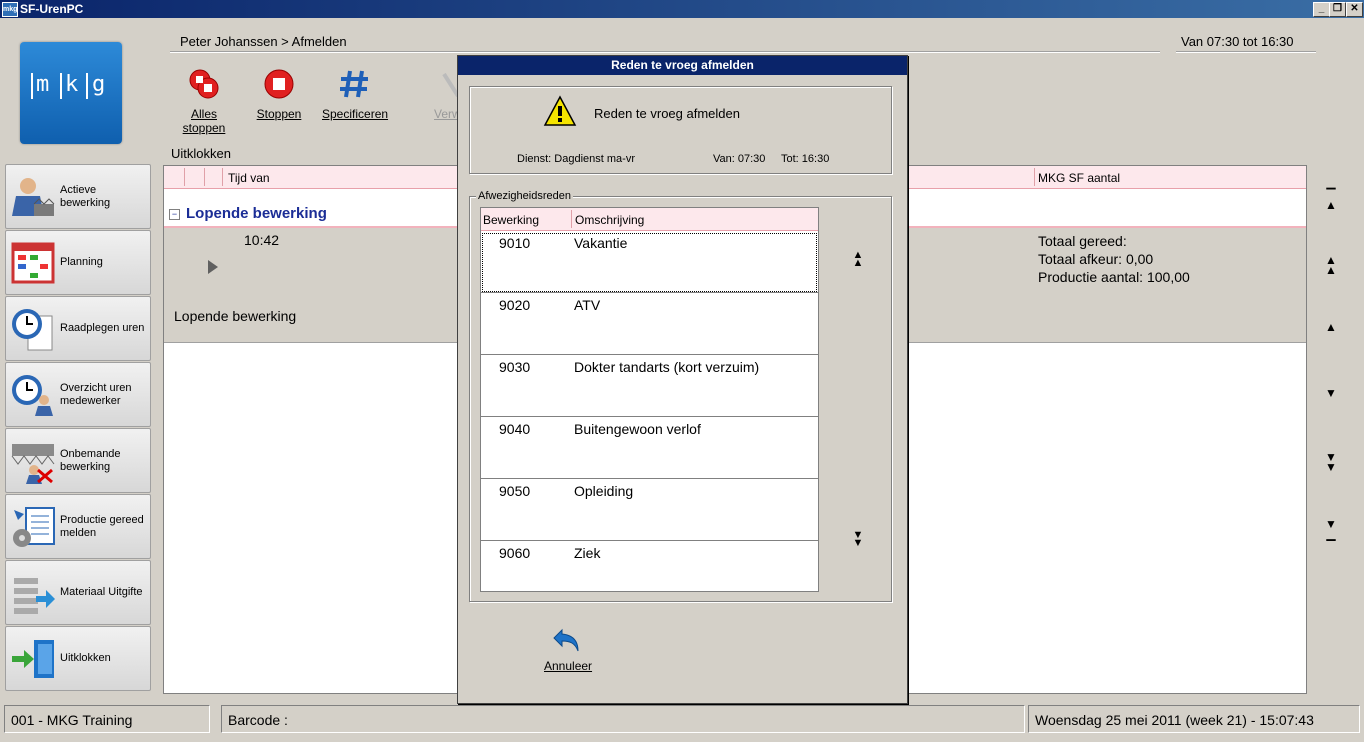  I want to click on app-icon: mkg, so click(10, 9).